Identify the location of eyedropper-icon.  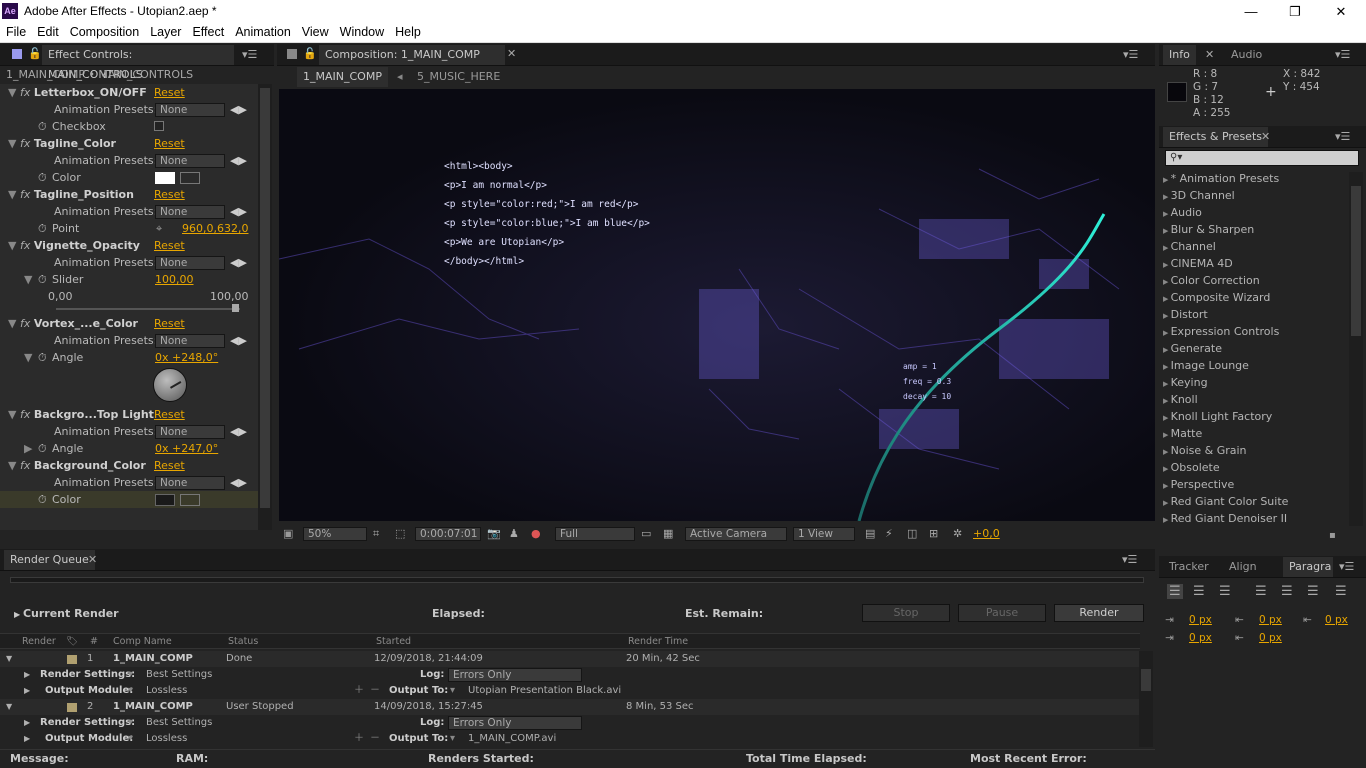
(190, 178).